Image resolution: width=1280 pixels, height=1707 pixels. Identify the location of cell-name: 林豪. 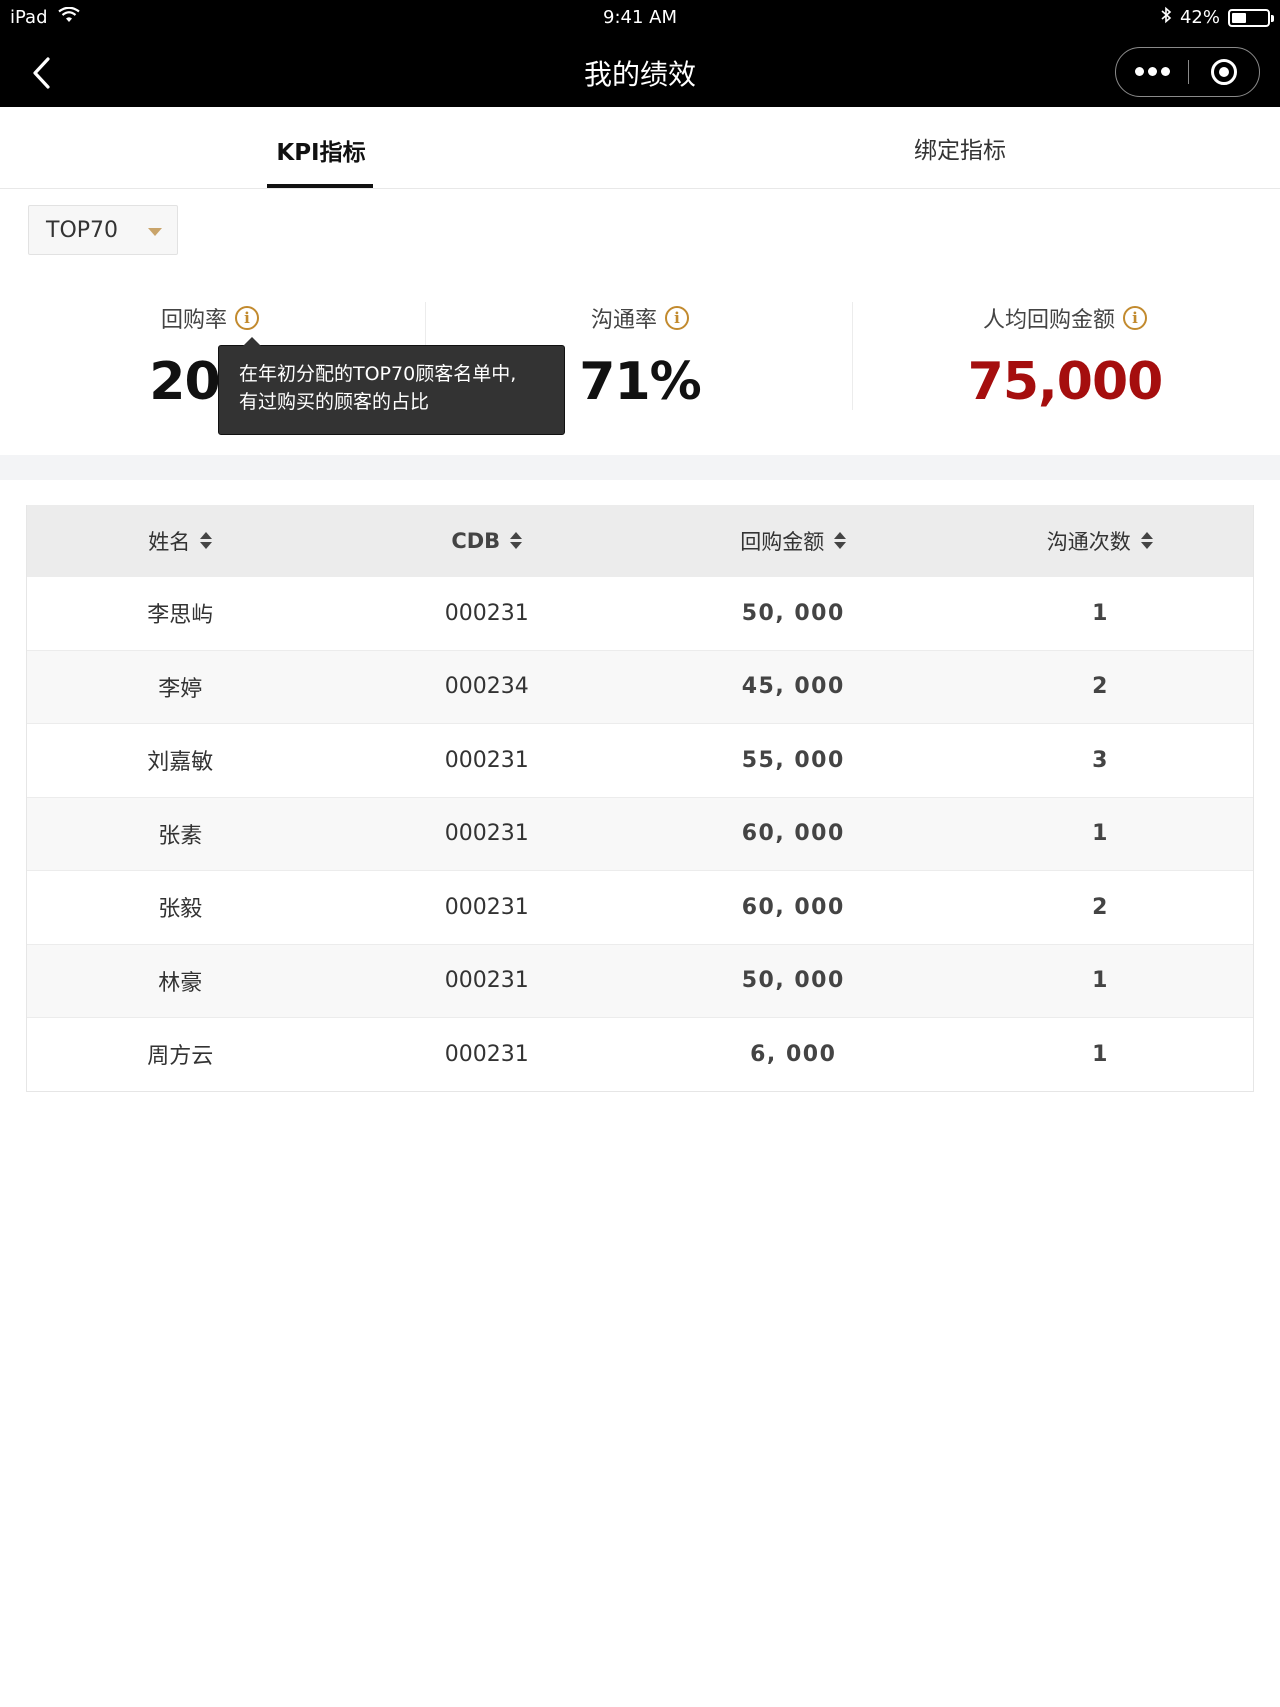
(180, 983).